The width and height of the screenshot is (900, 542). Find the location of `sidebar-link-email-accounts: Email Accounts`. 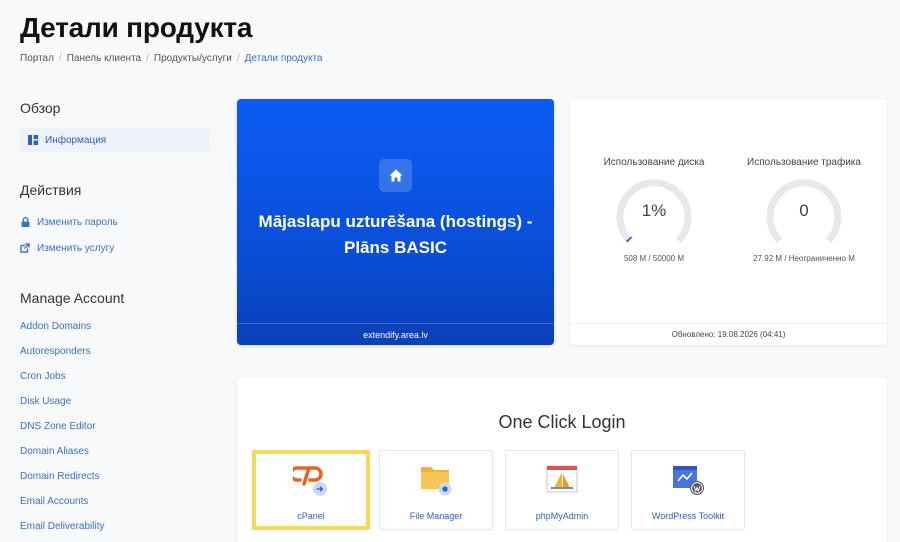

sidebar-link-email-accounts: Email Accounts is located at coordinates (115, 501).